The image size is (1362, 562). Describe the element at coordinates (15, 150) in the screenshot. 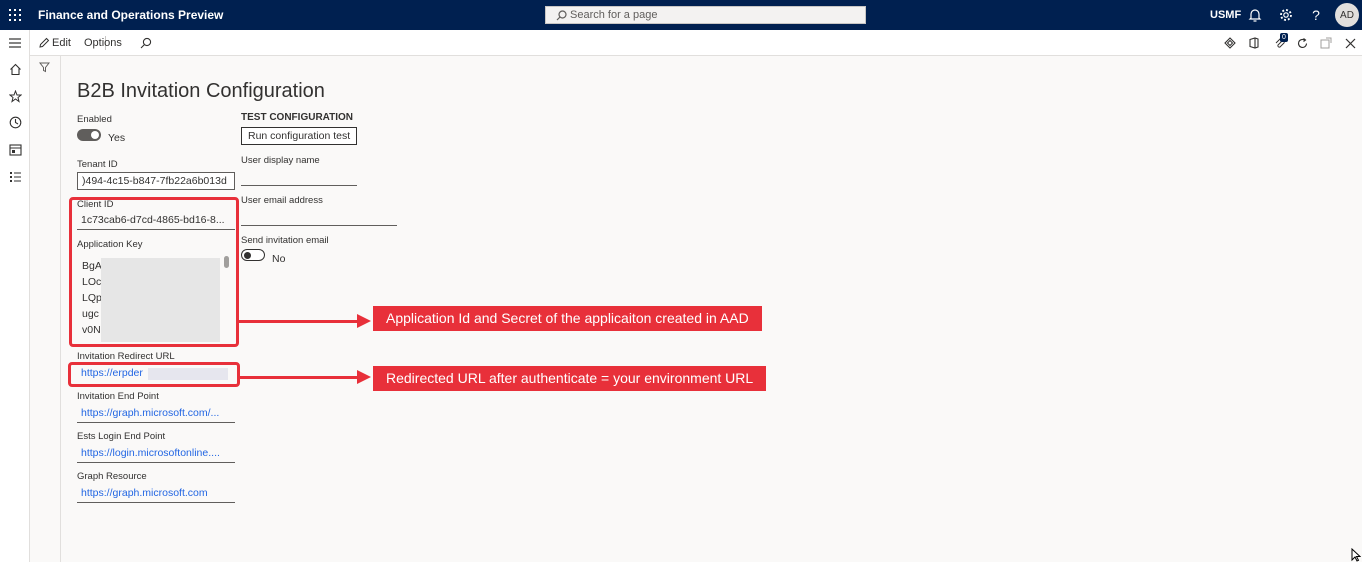

I see `workspaces-icon` at that location.